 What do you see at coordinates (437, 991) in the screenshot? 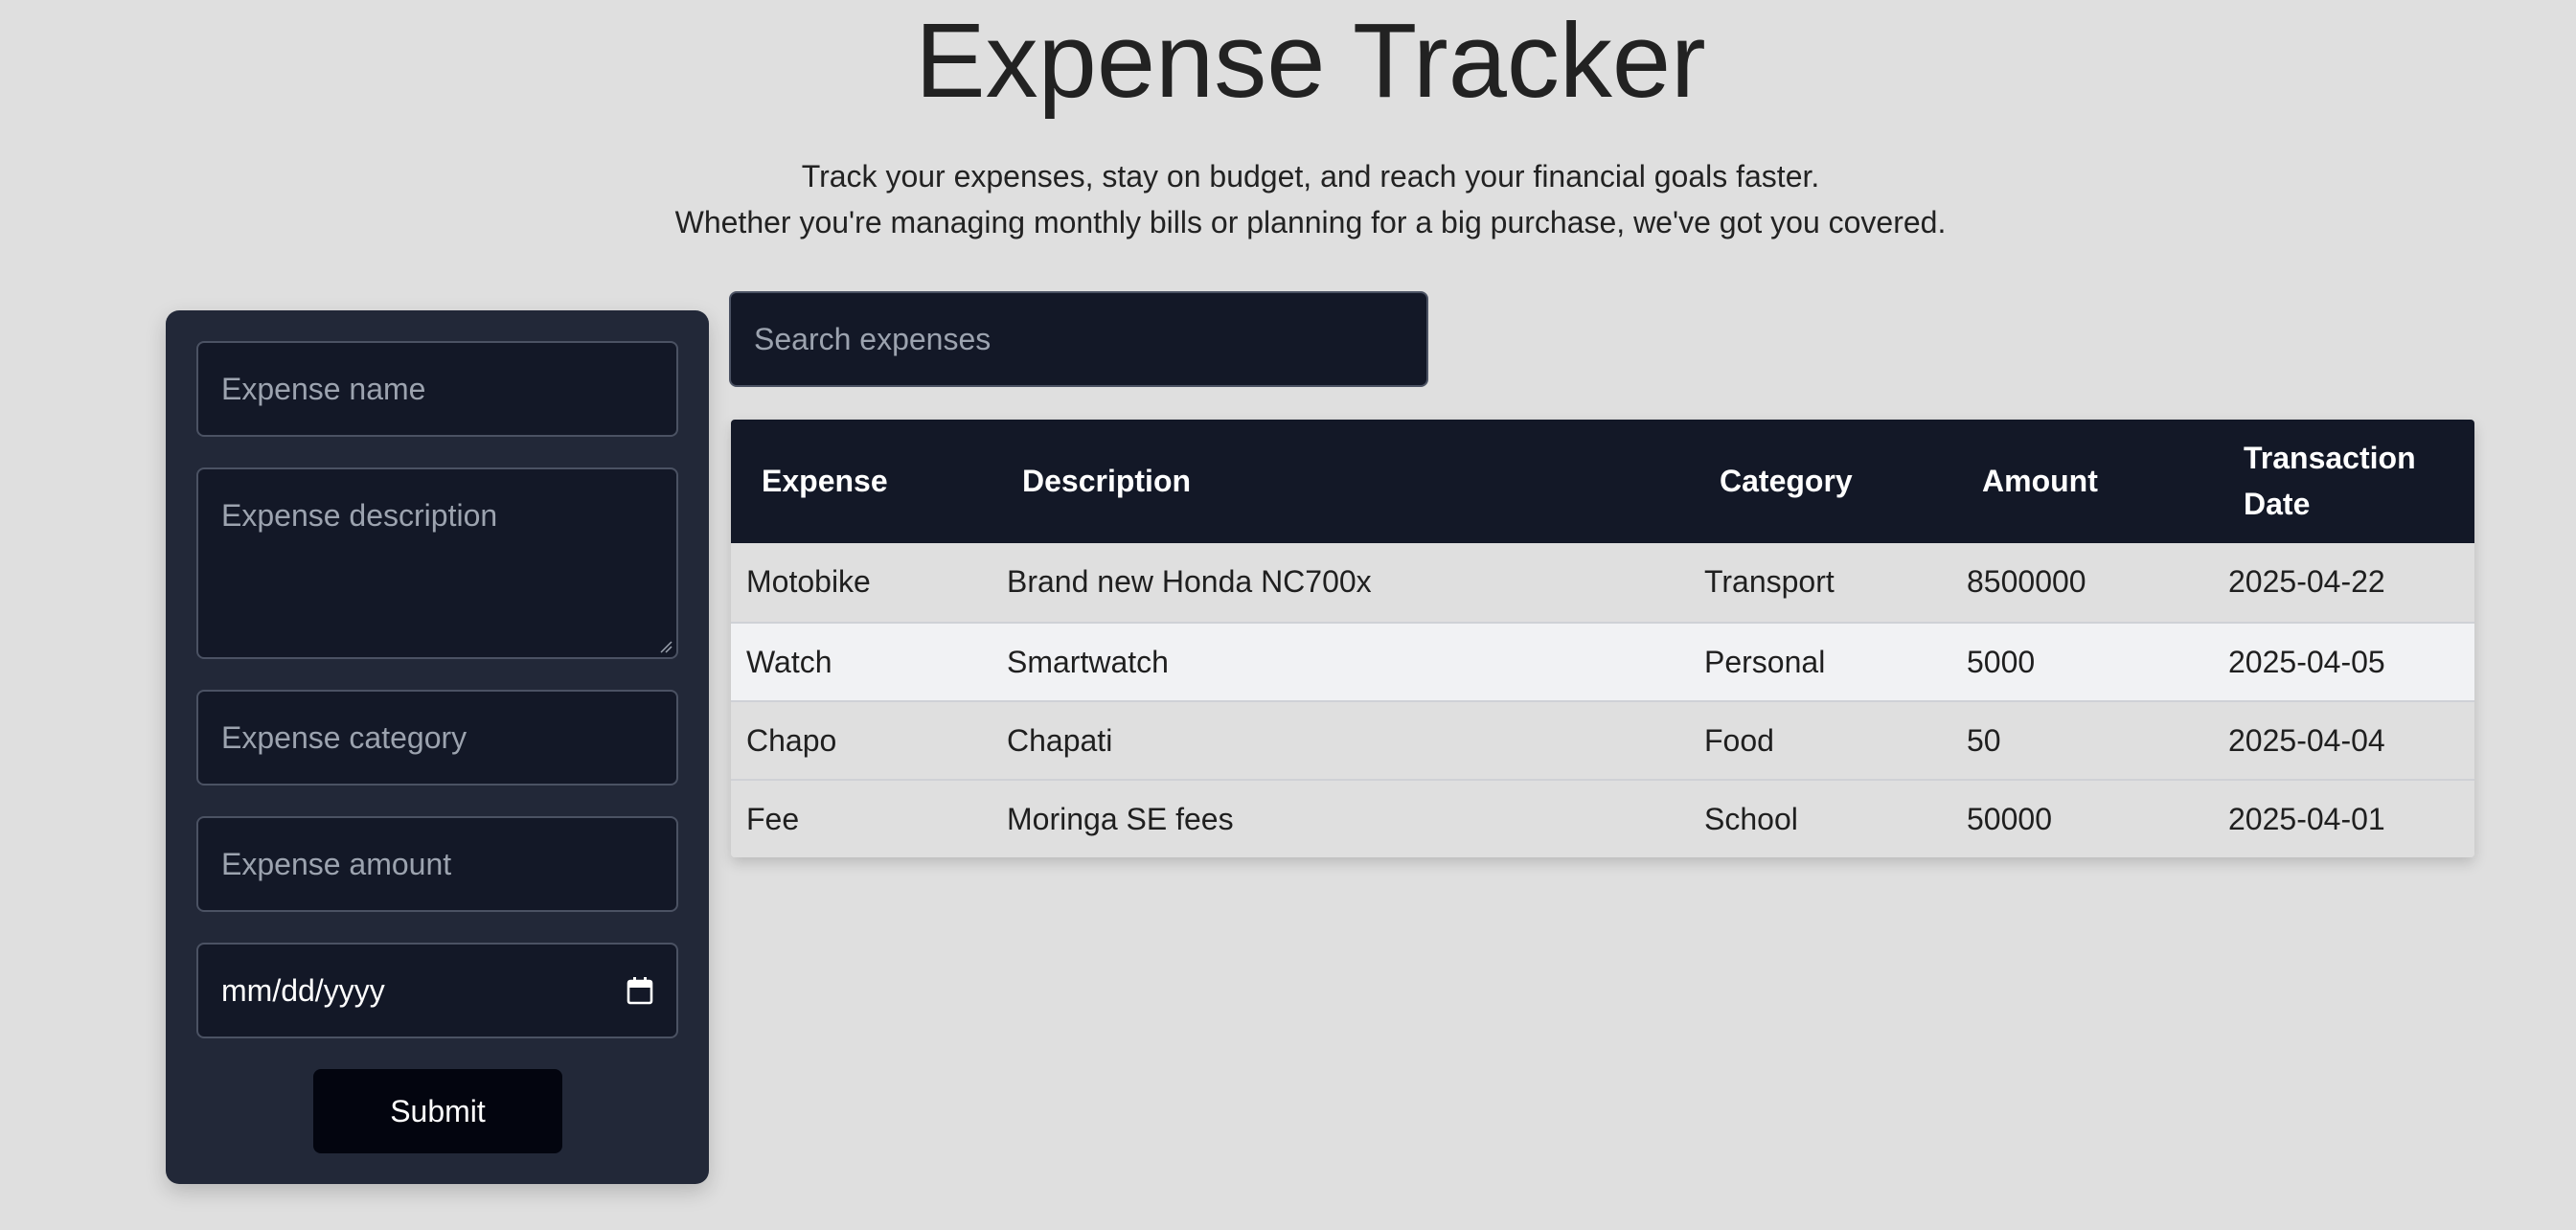
I see `expense-date-input: mm/dd/yyyy` at bounding box center [437, 991].